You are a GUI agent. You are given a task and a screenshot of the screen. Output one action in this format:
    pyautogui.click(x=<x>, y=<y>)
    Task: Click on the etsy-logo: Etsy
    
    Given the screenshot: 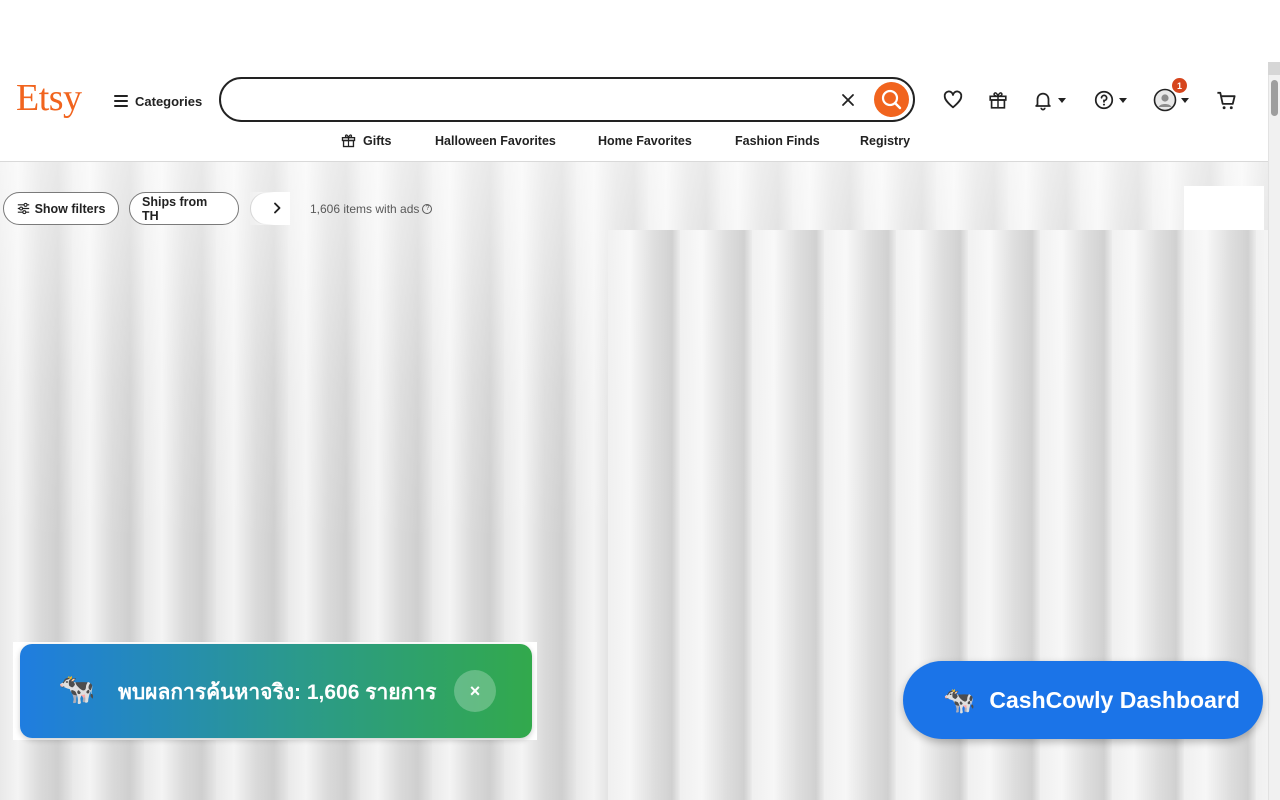 What is the action you would take?
    pyautogui.click(x=49, y=98)
    